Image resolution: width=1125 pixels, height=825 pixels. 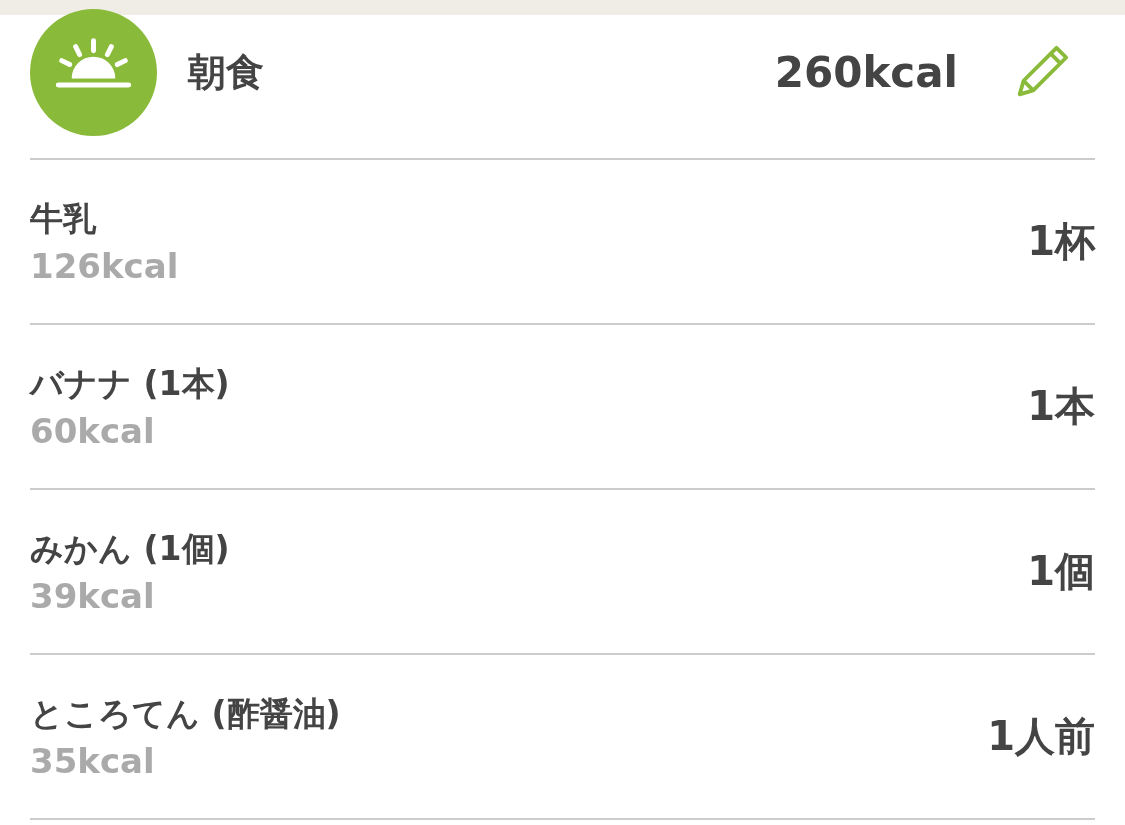 What do you see at coordinates (866, 72) in the screenshot?
I see `meal-total-calories: 260kcal` at bounding box center [866, 72].